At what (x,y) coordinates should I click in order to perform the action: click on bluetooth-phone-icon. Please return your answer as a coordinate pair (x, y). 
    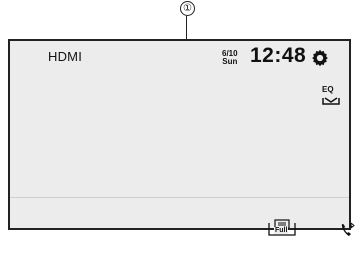
    Looking at the image, I should click on (348, 229).